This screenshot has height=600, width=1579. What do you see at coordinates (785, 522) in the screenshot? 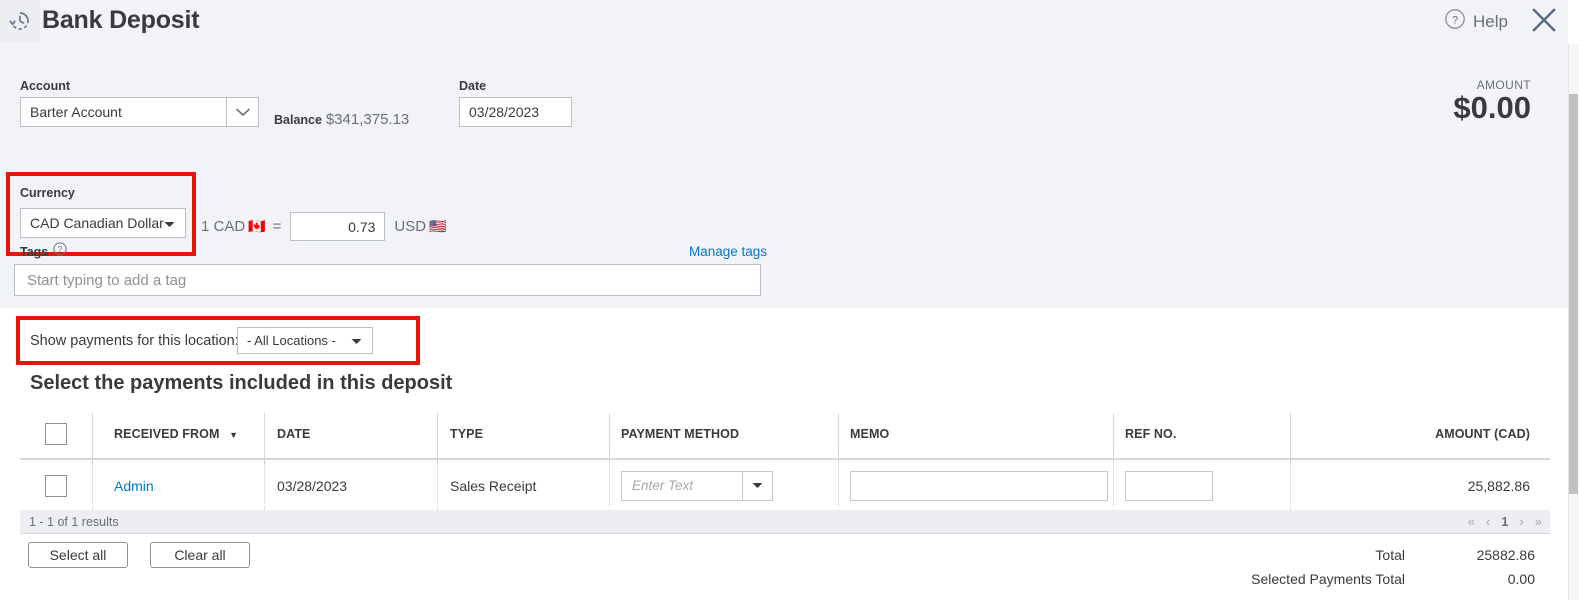
I see `table-footer: 1 - 1 of 1 results « ‹ 1 › »` at bounding box center [785, 522].